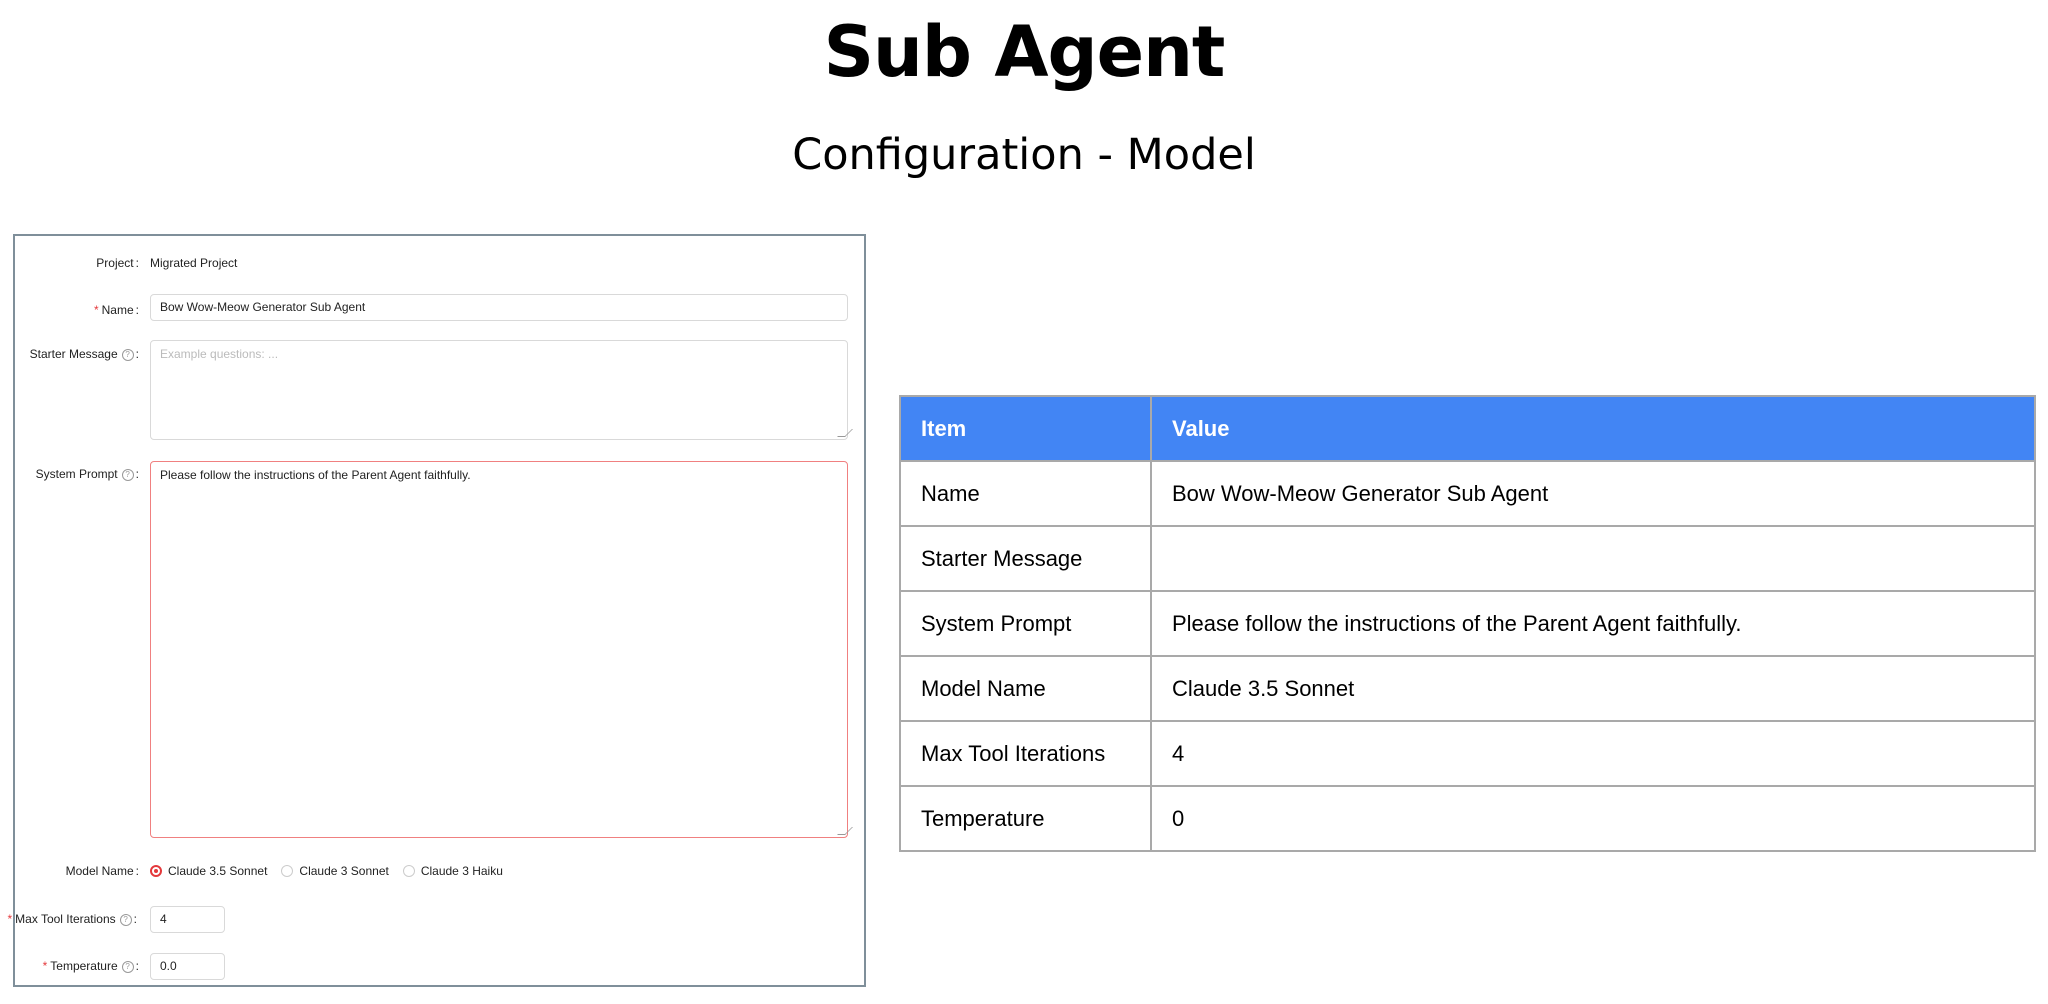 The image size is (2048, 1004). I want to click on max-iter-label: * Max Tool Iterations?:, so click(72, 919).